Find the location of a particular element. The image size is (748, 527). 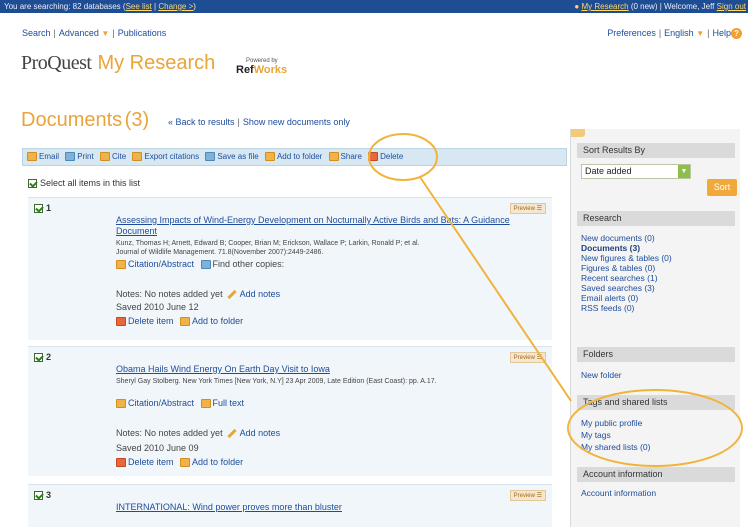

account-heading: Account information is located at coordinates (656, 474).